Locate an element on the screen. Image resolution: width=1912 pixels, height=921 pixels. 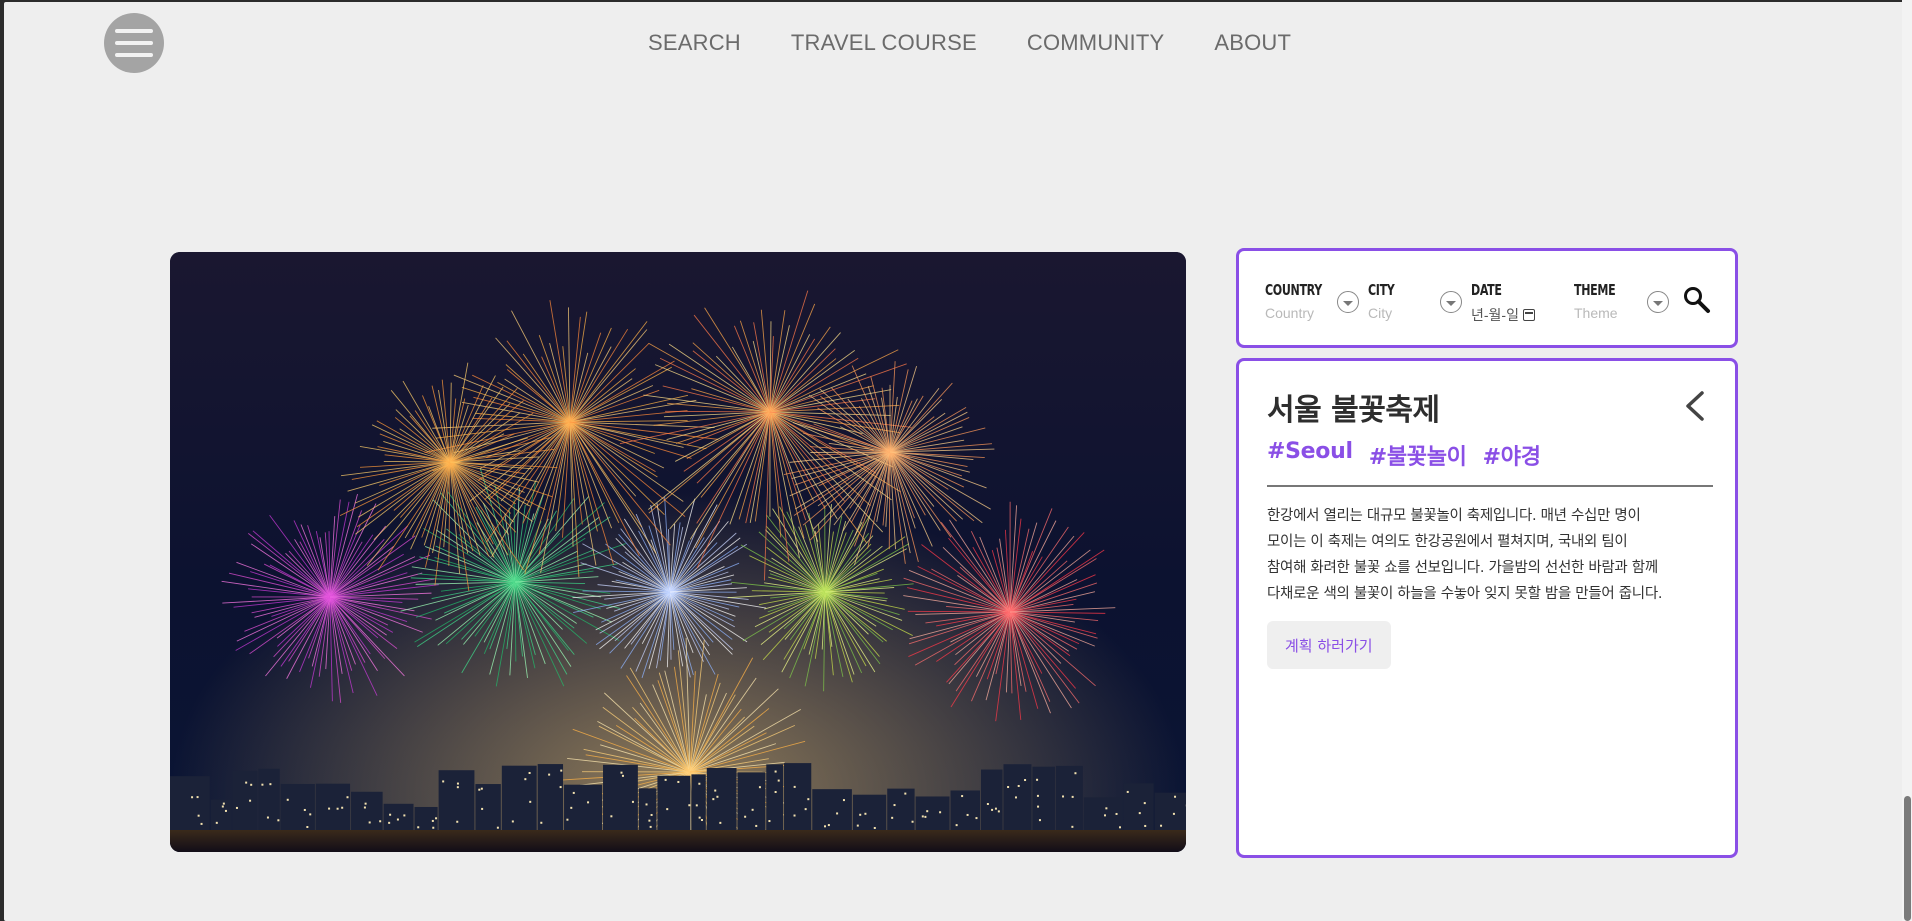
country-label: COUNTRY is located at coordinates (1293, 290).